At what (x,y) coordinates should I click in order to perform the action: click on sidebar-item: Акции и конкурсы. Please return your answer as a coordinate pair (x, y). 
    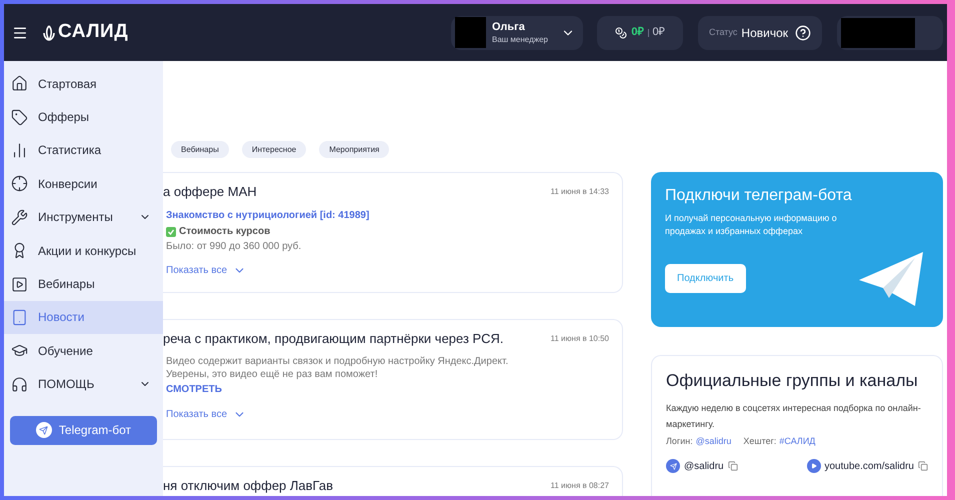
    Looking at the image, I should click on (83, 251).